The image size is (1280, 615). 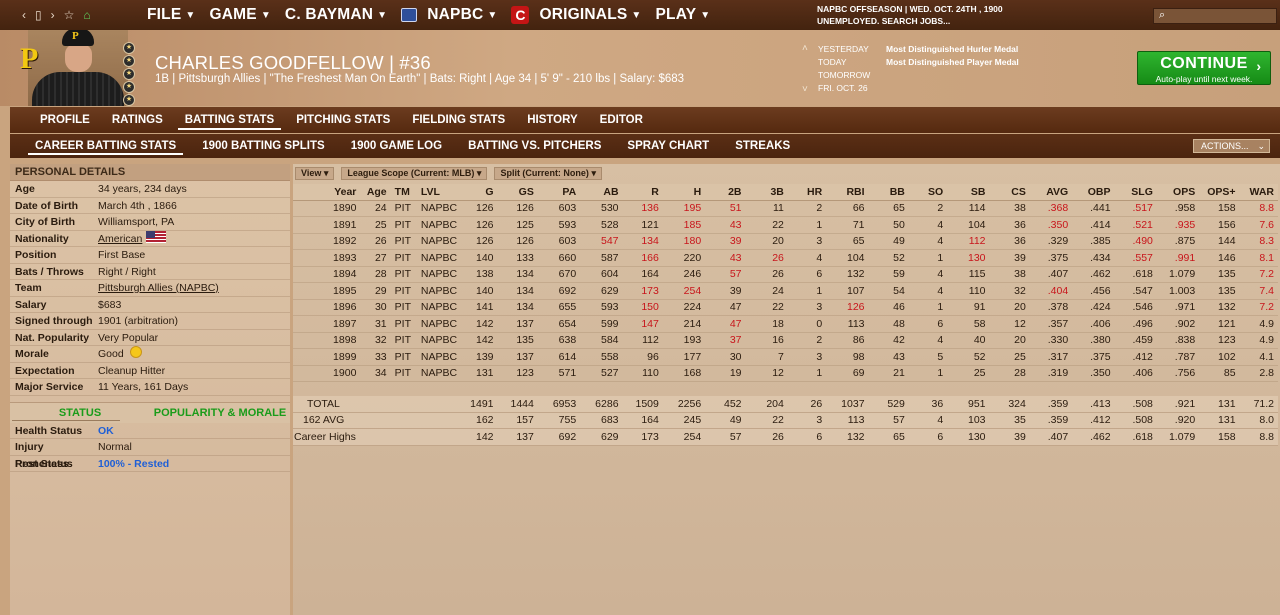 What do you see at coordinates (1093, 340) in the screenshot?
I see `table-cell: .380` at bounding box center [1093, 340].